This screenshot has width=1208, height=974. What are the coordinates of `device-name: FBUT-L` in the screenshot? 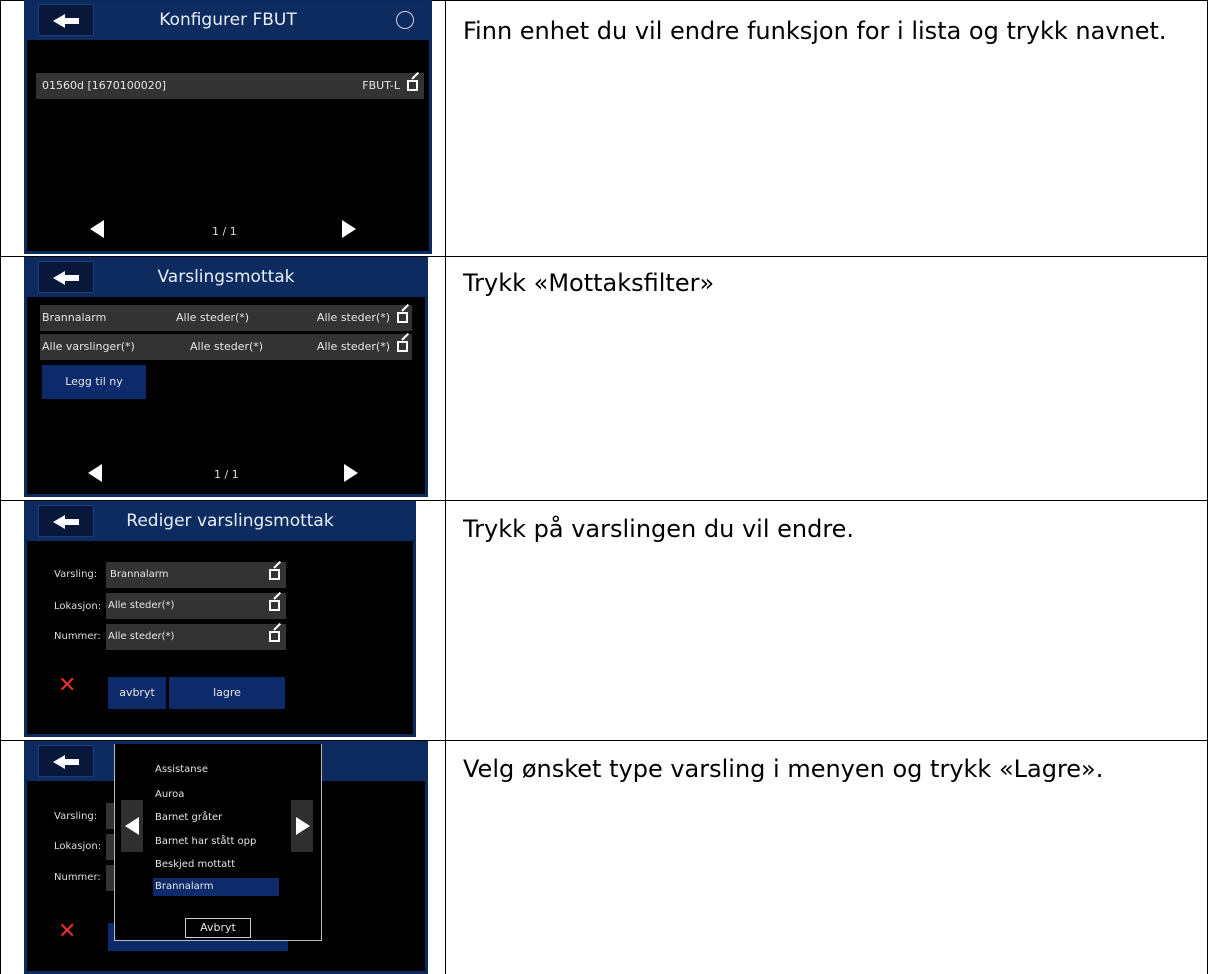 It's located at (381, 85).